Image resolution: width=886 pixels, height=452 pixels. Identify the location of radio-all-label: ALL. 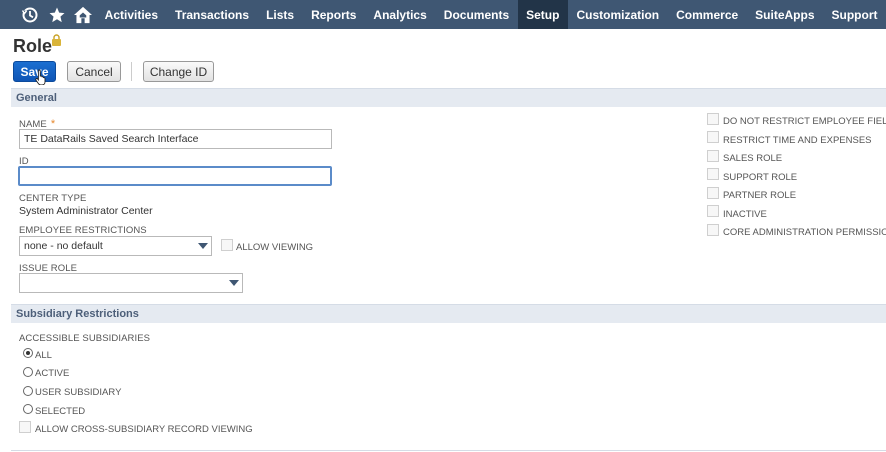
(43, 355).